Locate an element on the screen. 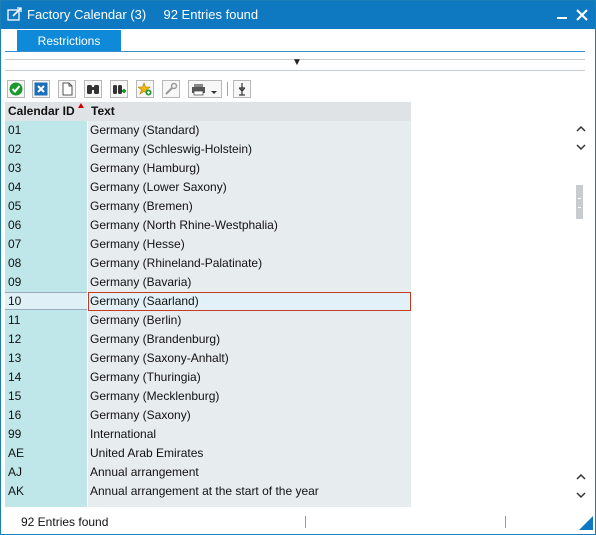  calendar-id-cell: 12 is located at coordinates (14, 339).